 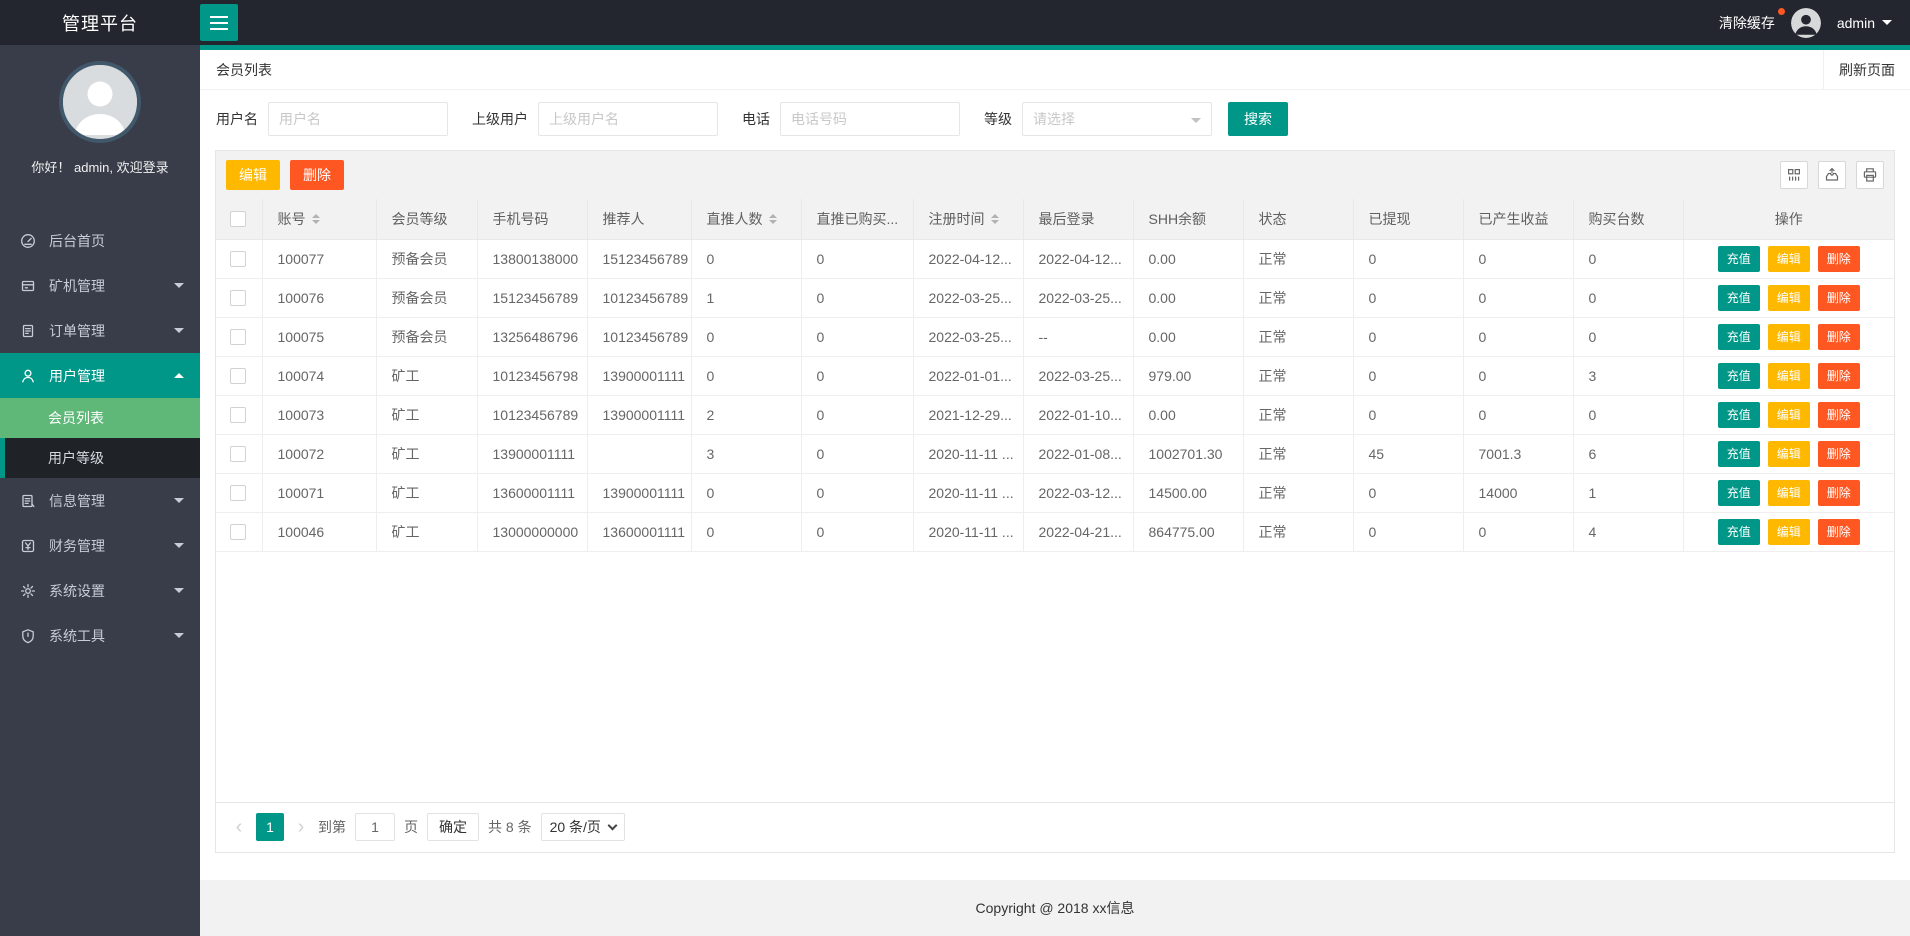 I want to click on sidebar-item-info: 信息管理, so click(x=100, y=500).